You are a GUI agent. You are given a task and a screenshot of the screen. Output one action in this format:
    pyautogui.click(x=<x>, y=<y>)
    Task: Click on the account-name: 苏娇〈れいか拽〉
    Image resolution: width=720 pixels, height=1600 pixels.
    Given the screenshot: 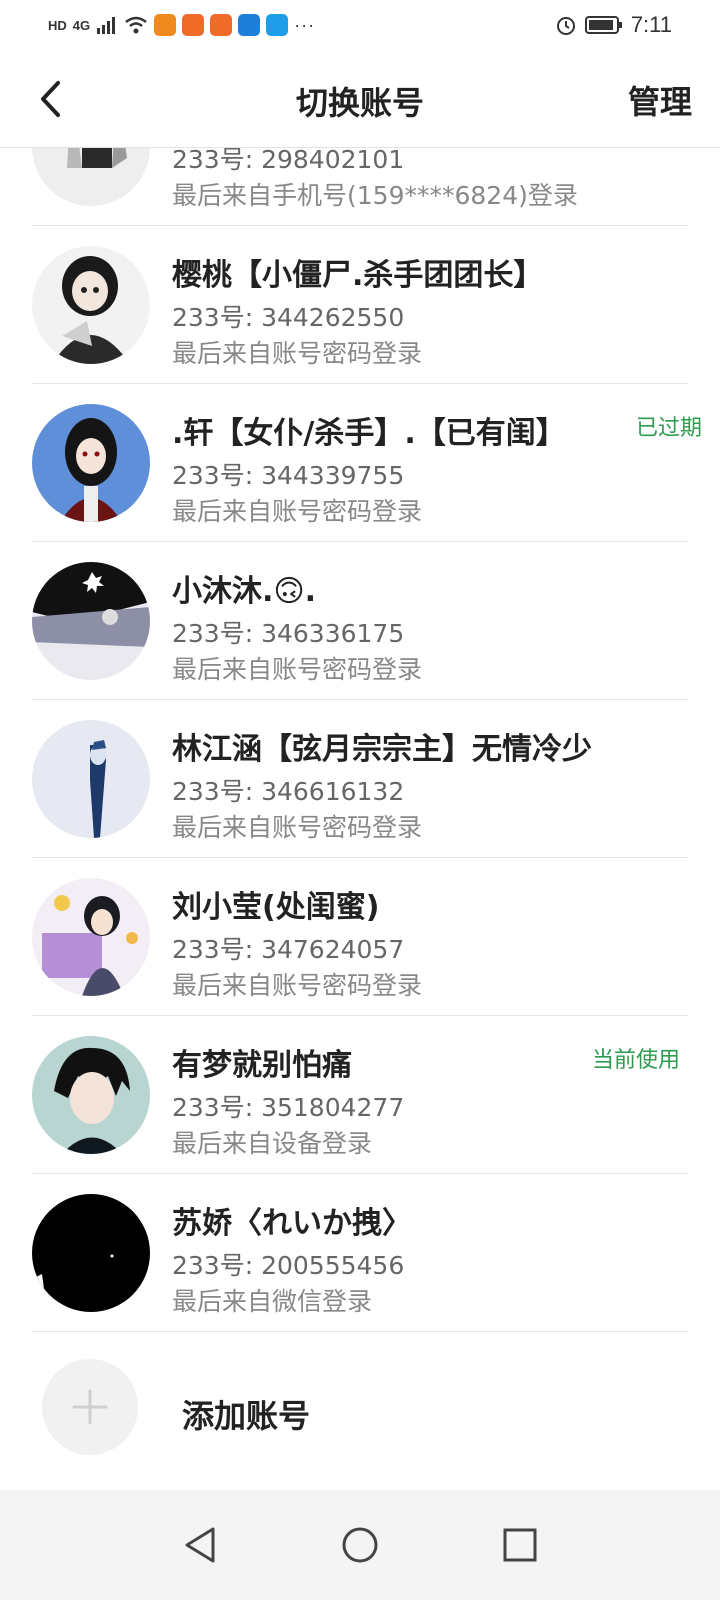 What is the action you would take?
    pyautogui.click(x=292, y=1223)
    